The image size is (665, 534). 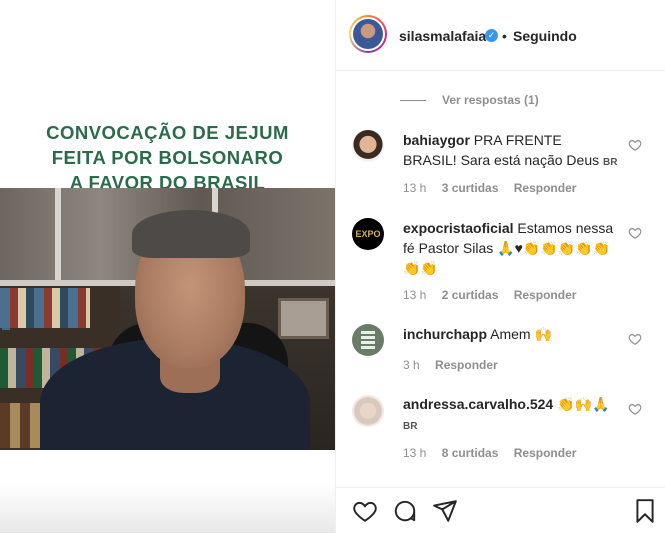 I want to click on view-replies-button: Ver respostas (1), so click(x=490, y=100).